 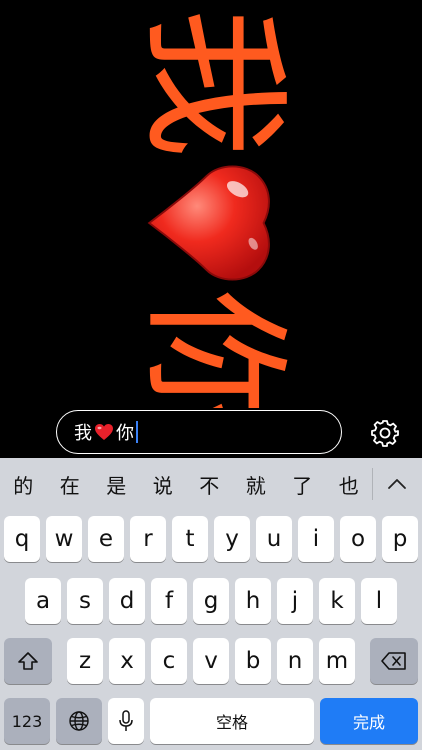 I want to click on chevron-up-icon, so click(x=397, y=484).